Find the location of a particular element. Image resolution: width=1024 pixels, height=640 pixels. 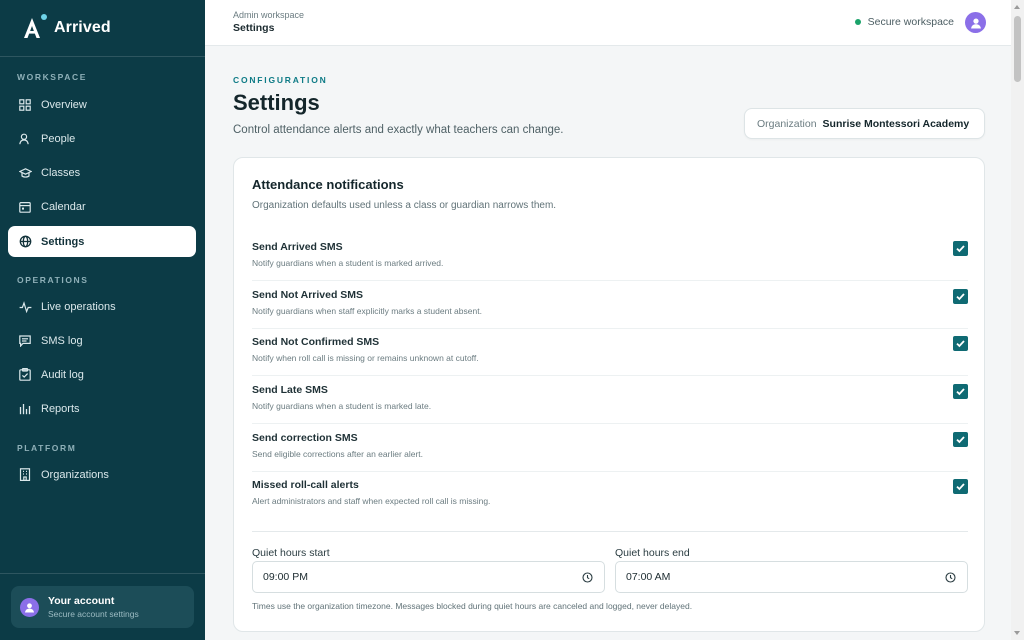

sidebar-item-organizations: Organizations is located at coordinates (102, 474).